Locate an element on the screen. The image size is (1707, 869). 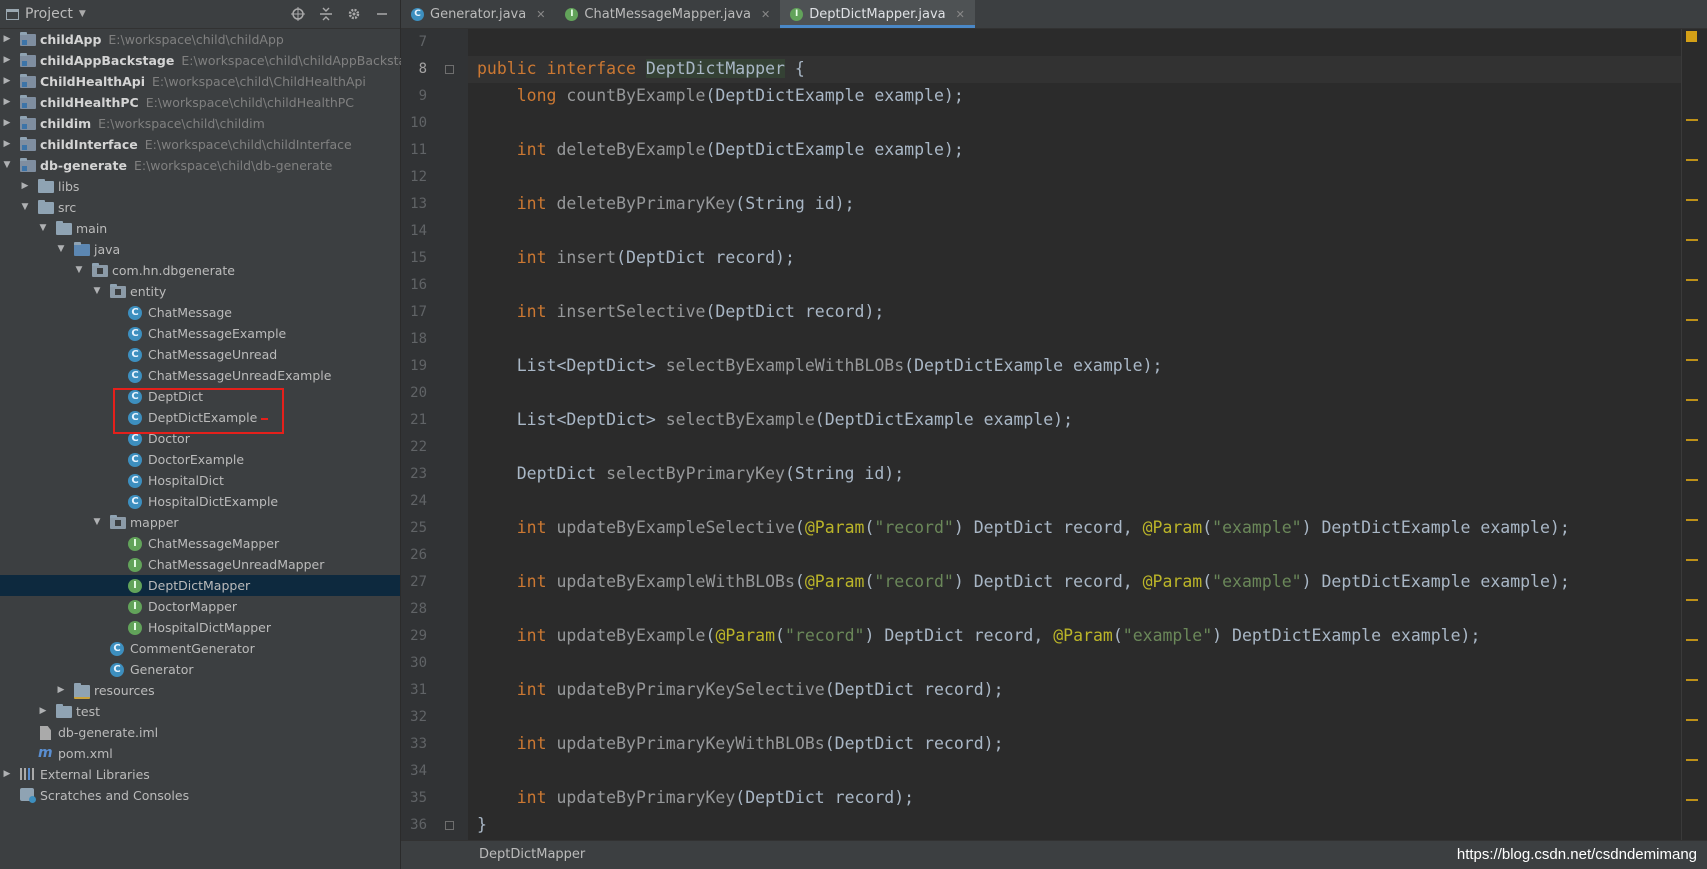
gear-icon is located at coordinates (354, 14).